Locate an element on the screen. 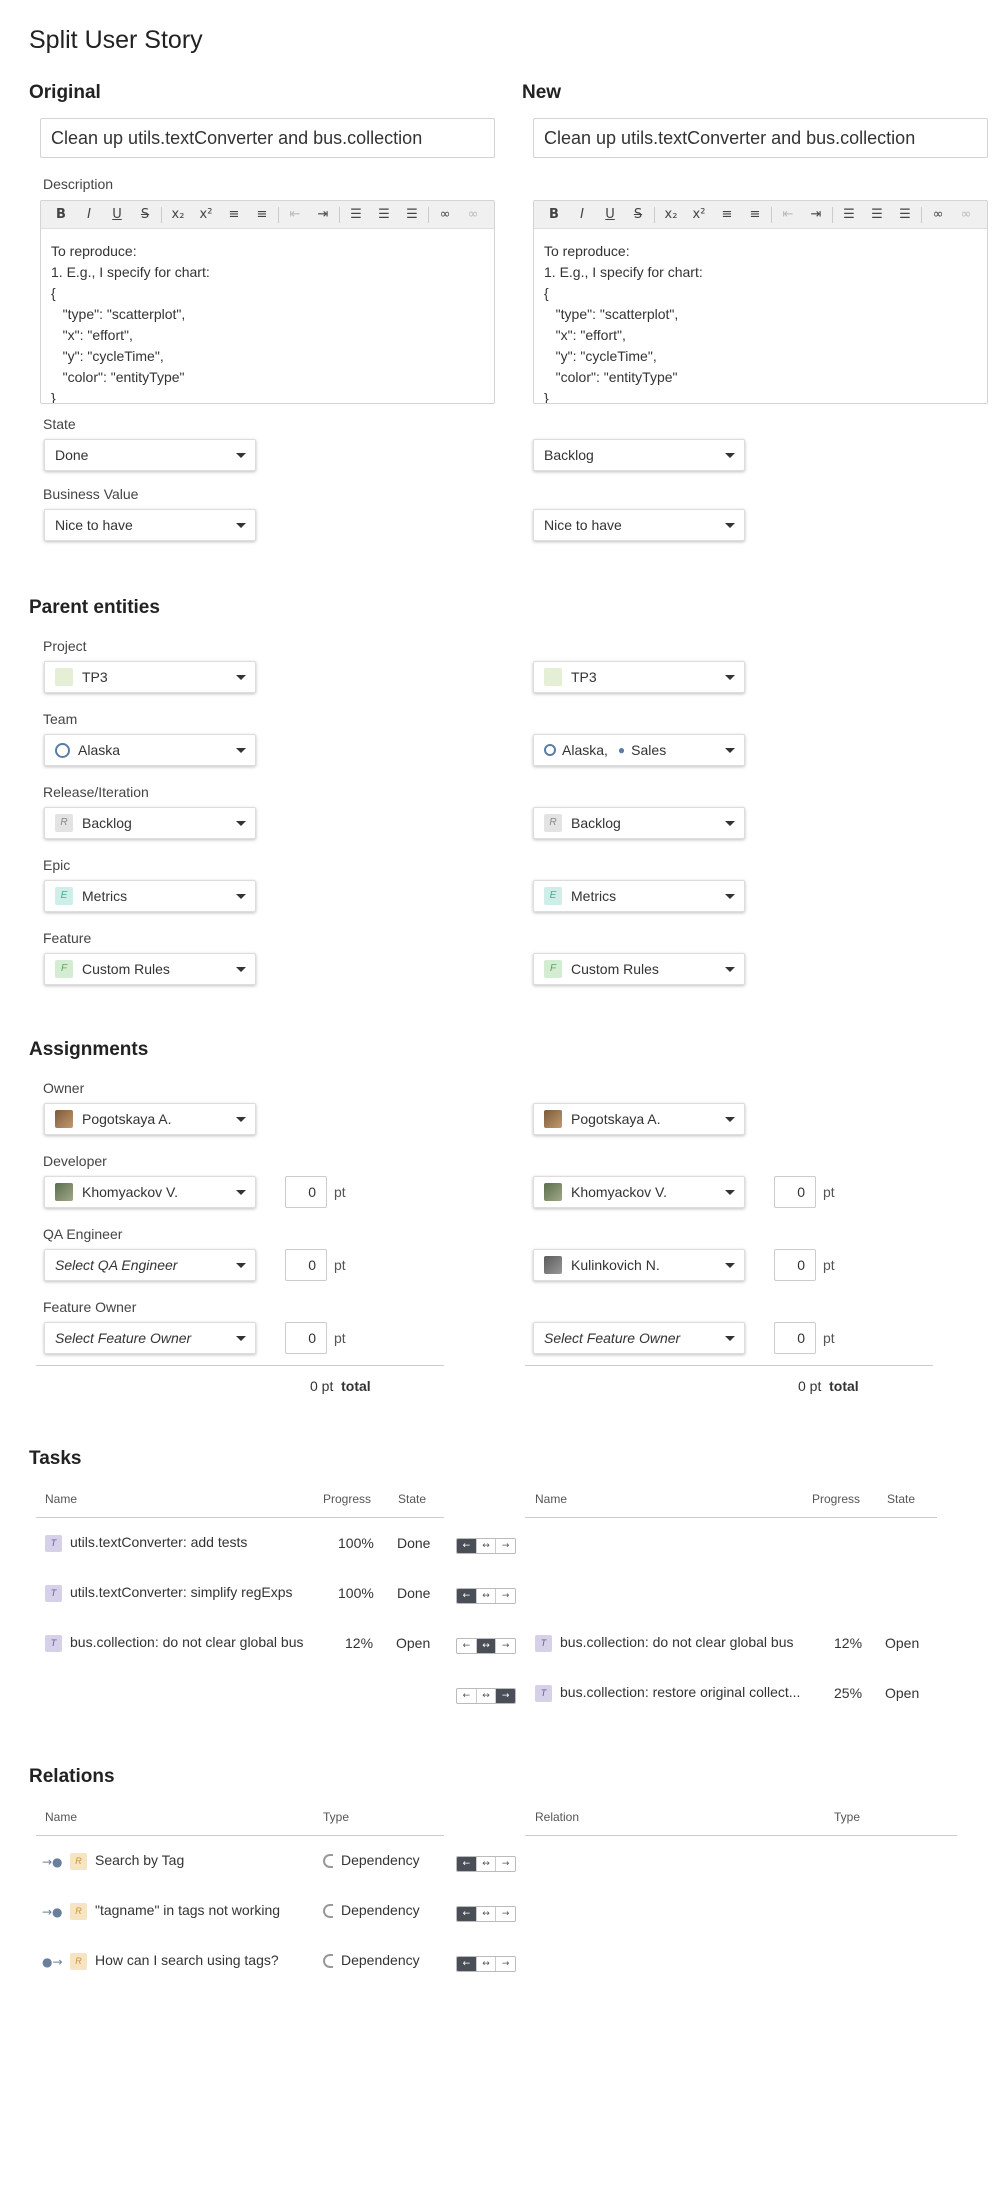  new-project-select: TP3 is located at coordinates (639, 677).